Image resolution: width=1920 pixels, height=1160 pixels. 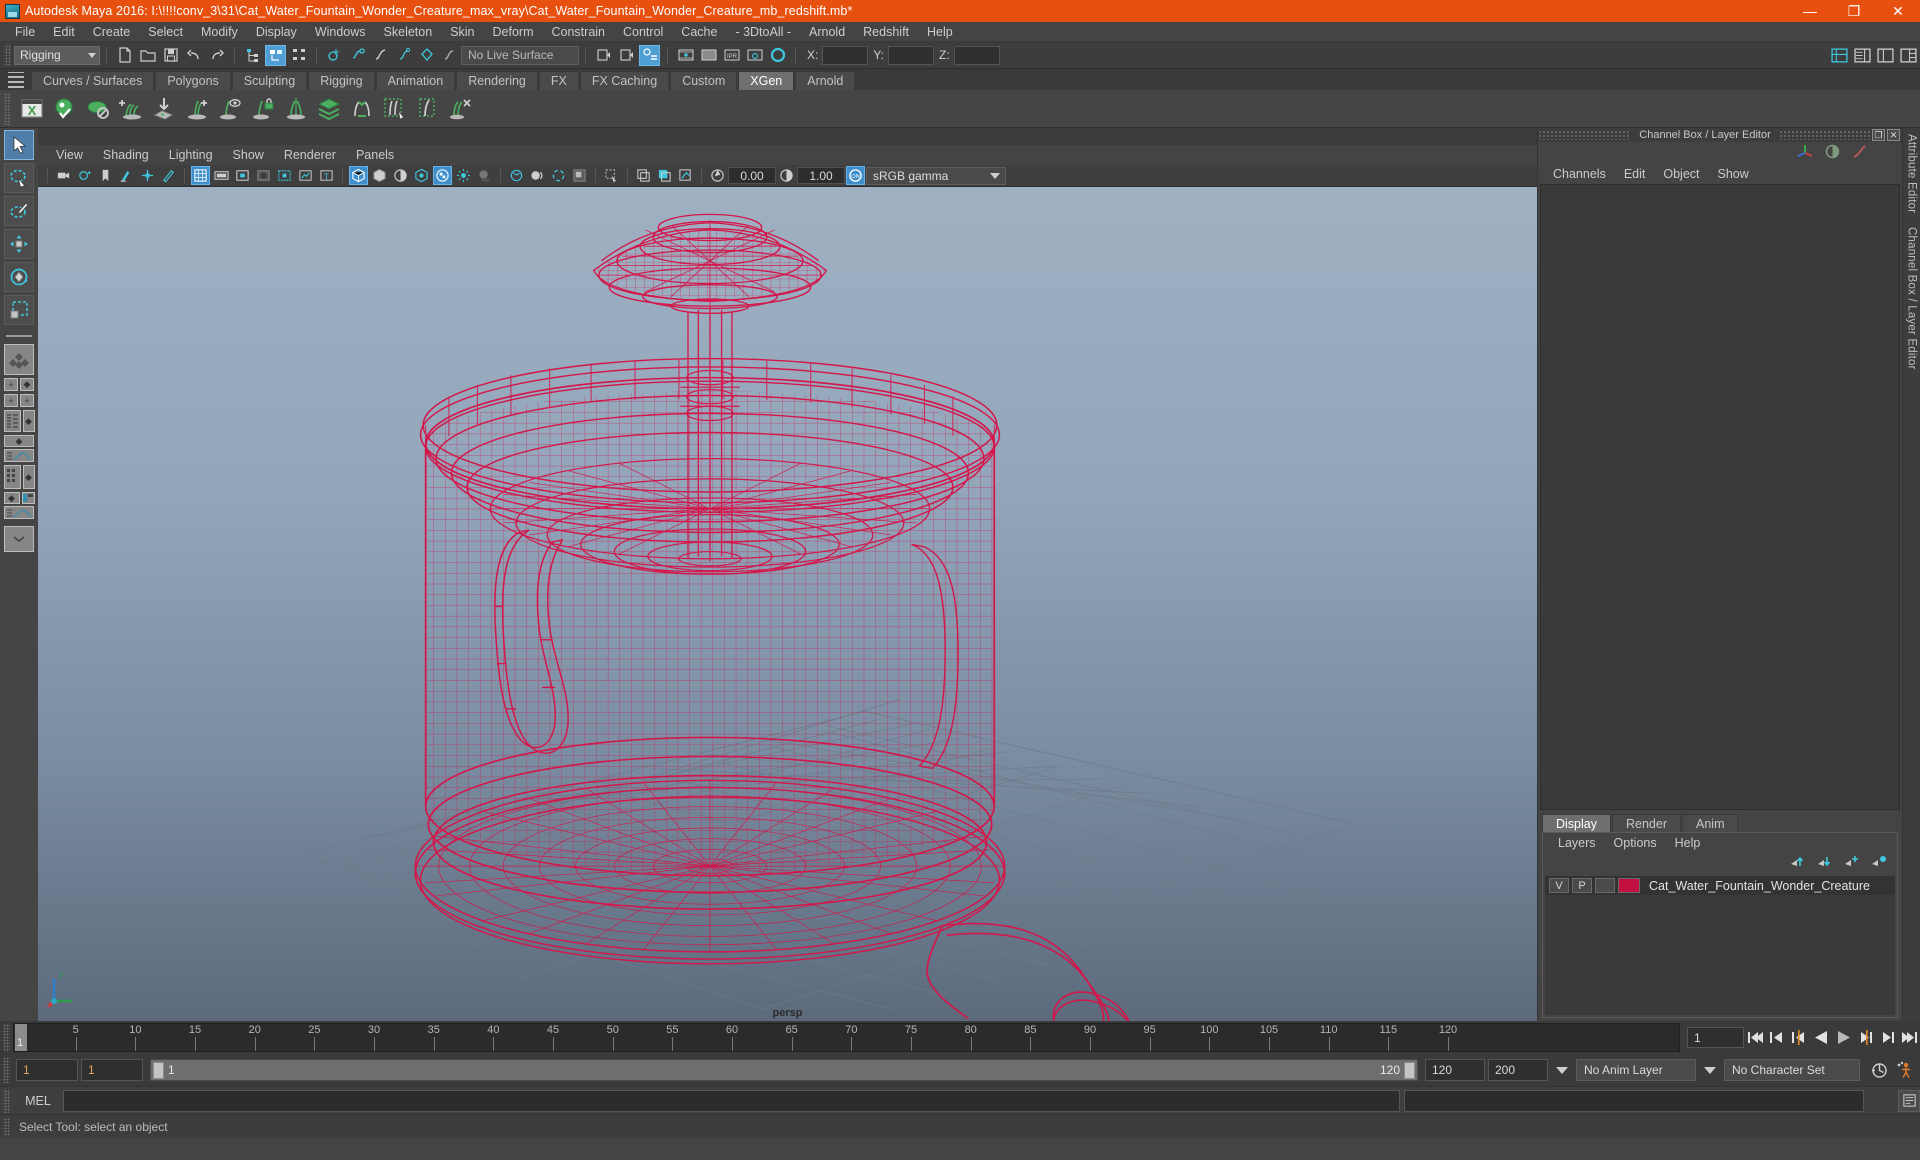 I want to click on gate-mask-icon, so click(x=263, y=175).